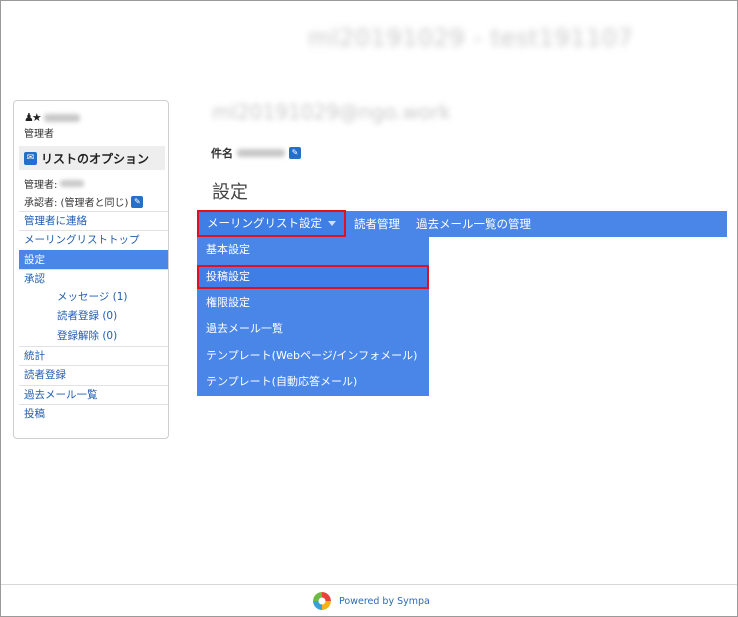 The height and width of the screenshot is (617, 738). Describe the element at coordinates (313, 356) in the screenshot. I see `dropdown-item-web-templates: テンプレート(Webページ/インフォメール)` at that location.